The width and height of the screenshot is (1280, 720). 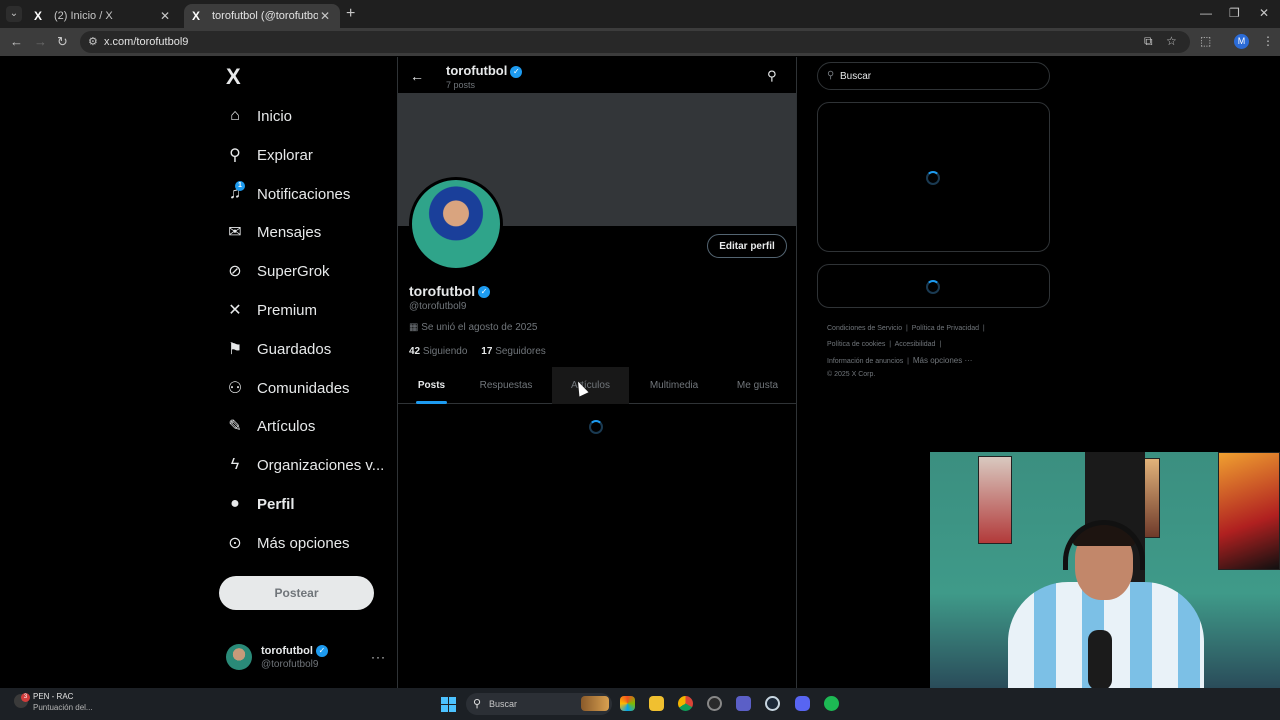 What do you see at coordinates (304, 194) in the screenshot?
I see `sidebar-item-label: Notificaciones` at bounding box center [304, 194].